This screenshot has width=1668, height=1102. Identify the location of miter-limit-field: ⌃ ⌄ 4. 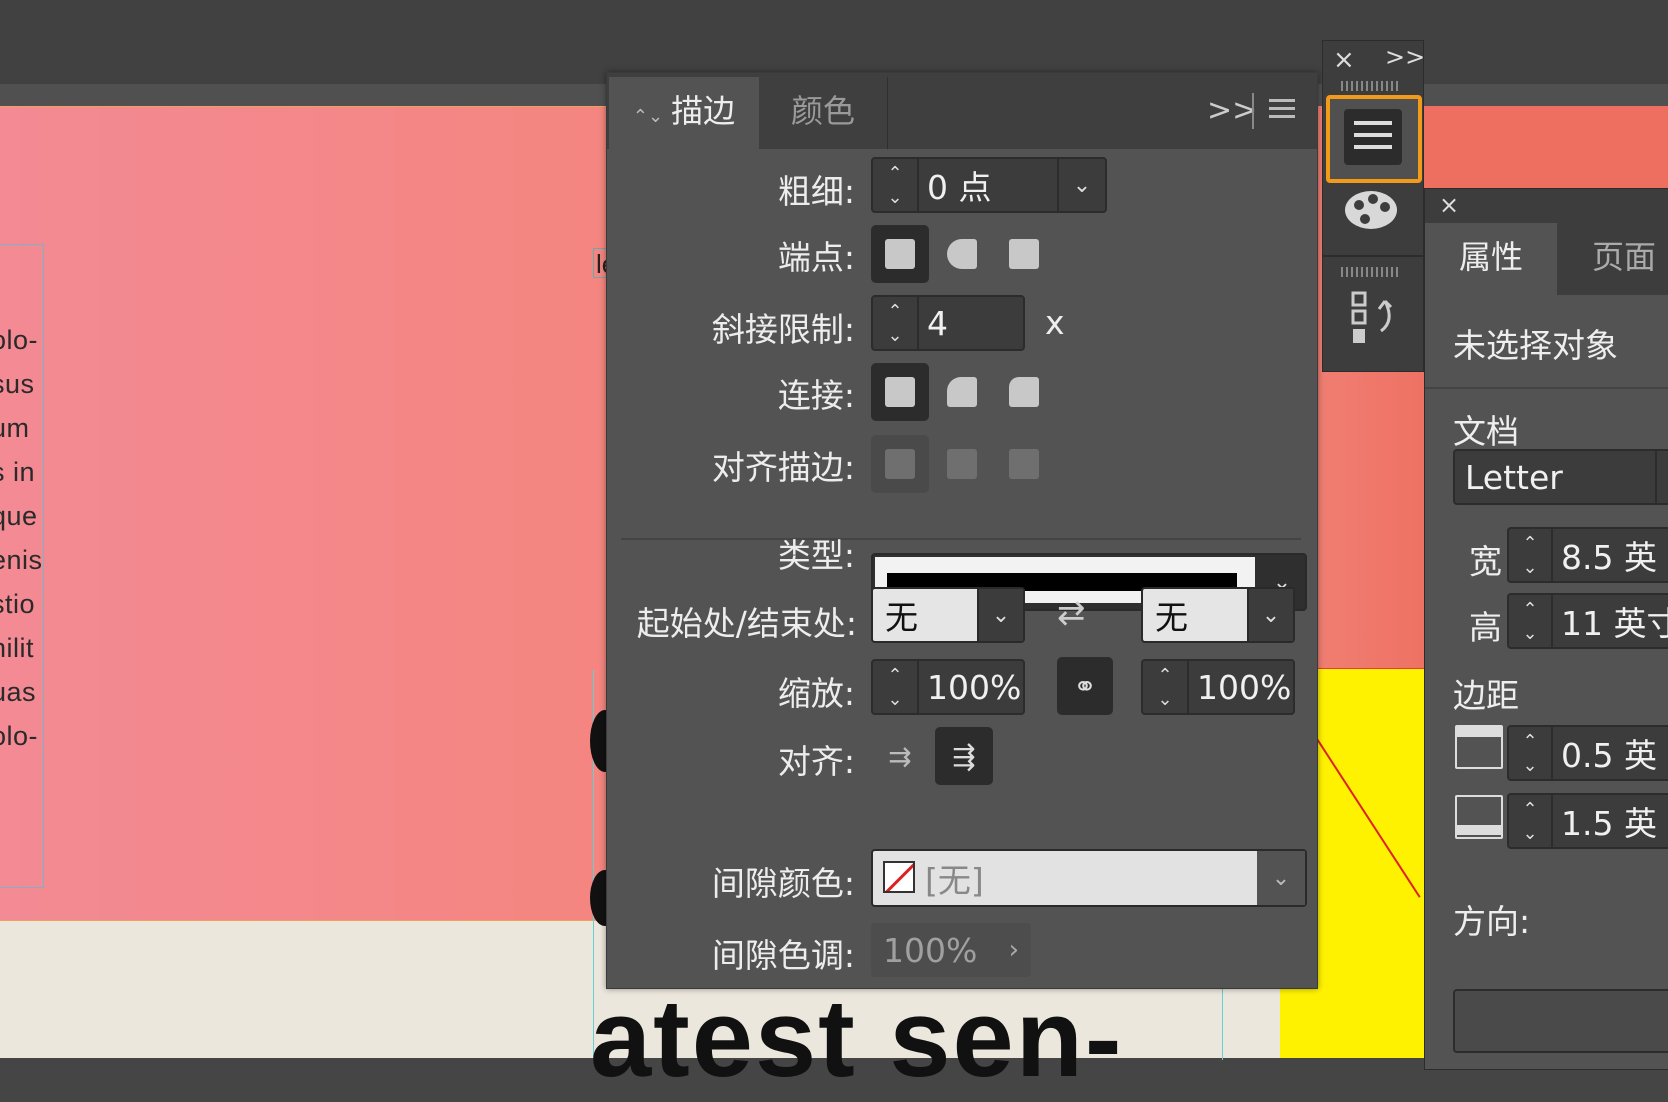
(948, 323).